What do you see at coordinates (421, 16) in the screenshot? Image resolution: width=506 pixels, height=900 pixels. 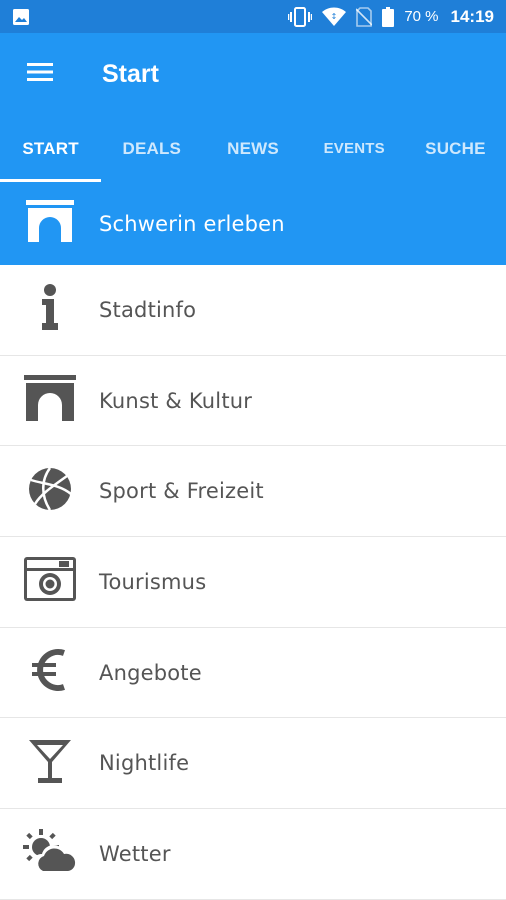 I see `battery-level: 70 %` at bounding box center [421, 16].